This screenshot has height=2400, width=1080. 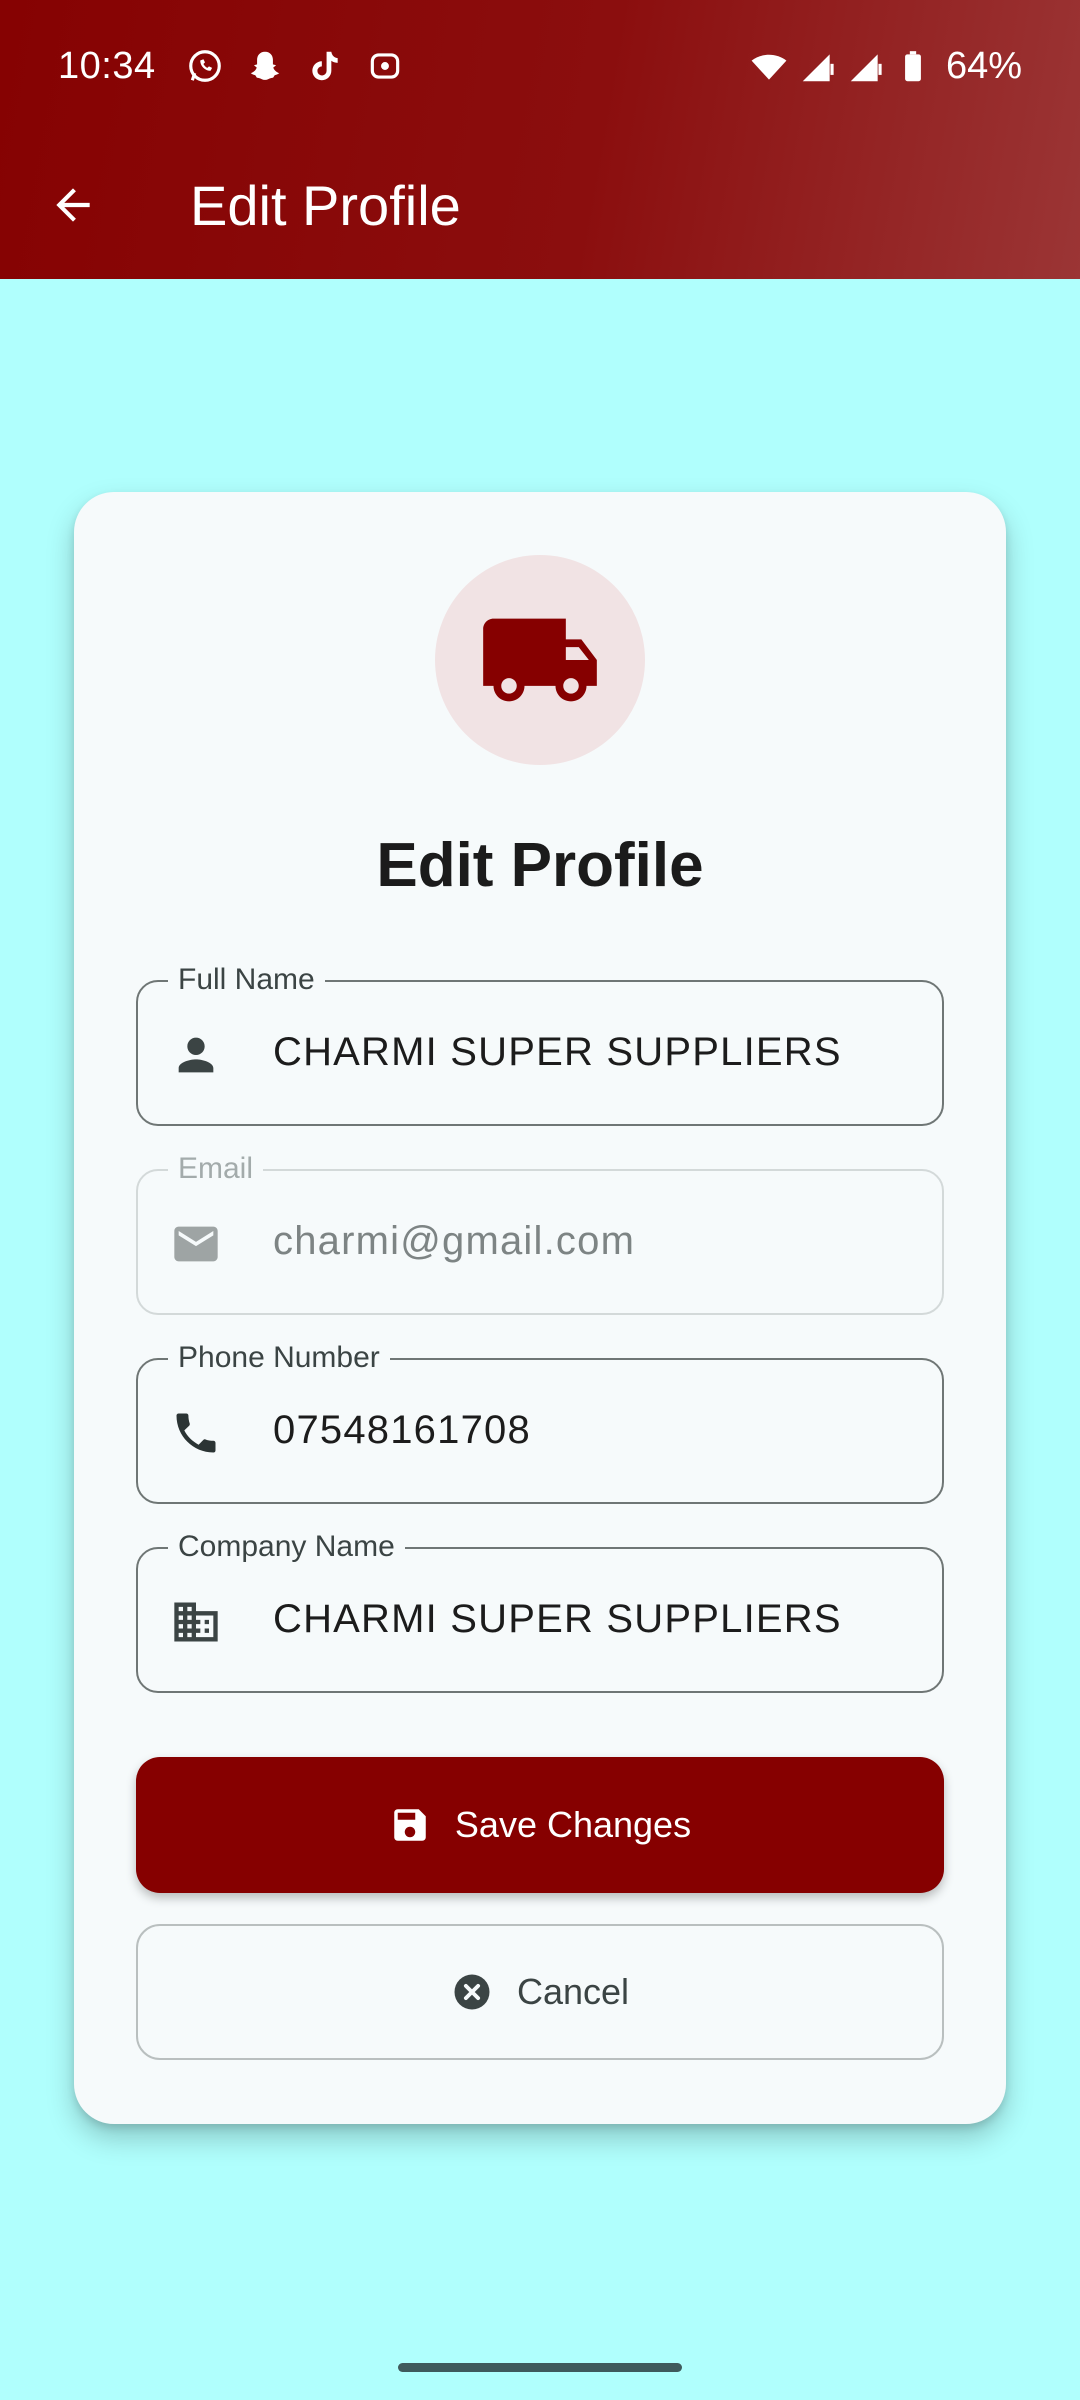 I want to click on company-field: Company Name CHARMI SUPER SUPPLIERS, so click(x=540, y=1611).